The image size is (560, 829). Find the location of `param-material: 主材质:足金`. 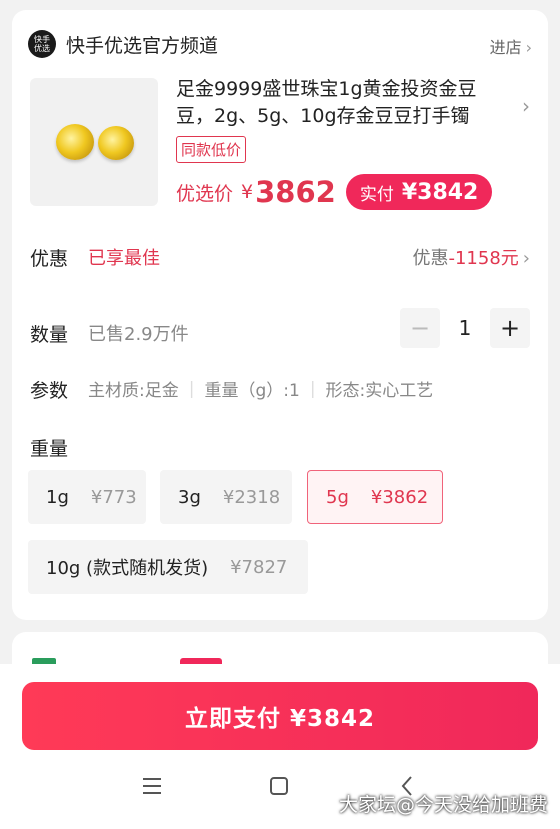

param-material: 主材质:足金 is located at coordinates (133, 391).